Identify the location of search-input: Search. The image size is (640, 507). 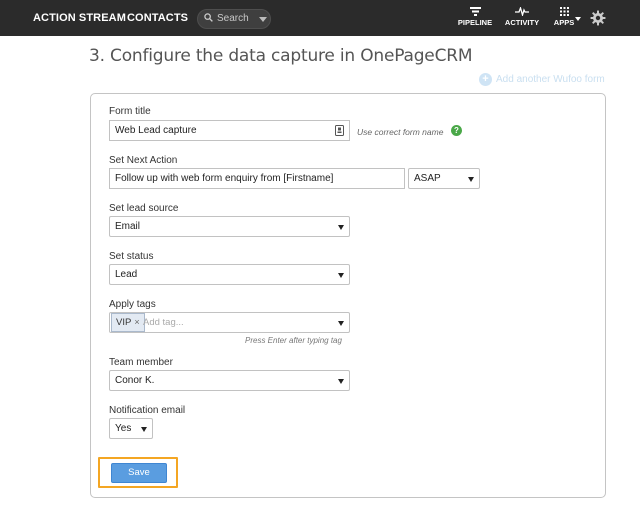
(234, 19).